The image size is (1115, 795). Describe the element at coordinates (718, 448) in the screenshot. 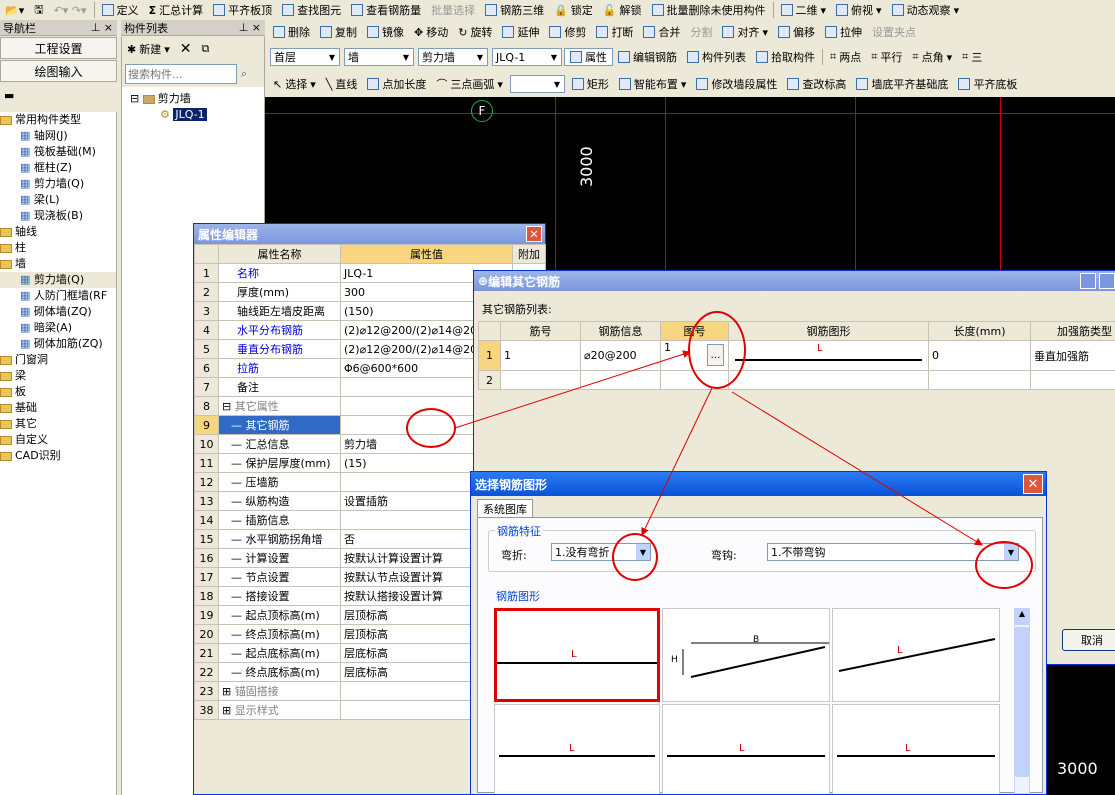

I see `annotation-layer` at that location.